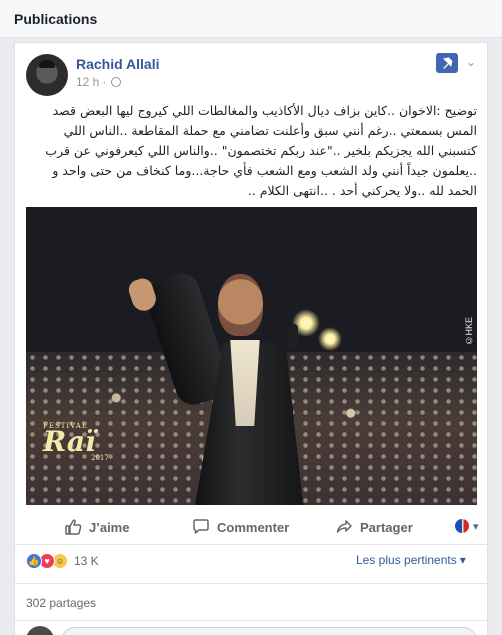 This screenshot has height=635, width=502. Describe the element at coordinates (69, 441) in the screenshot. I see `rai-word: Raï` at that location.